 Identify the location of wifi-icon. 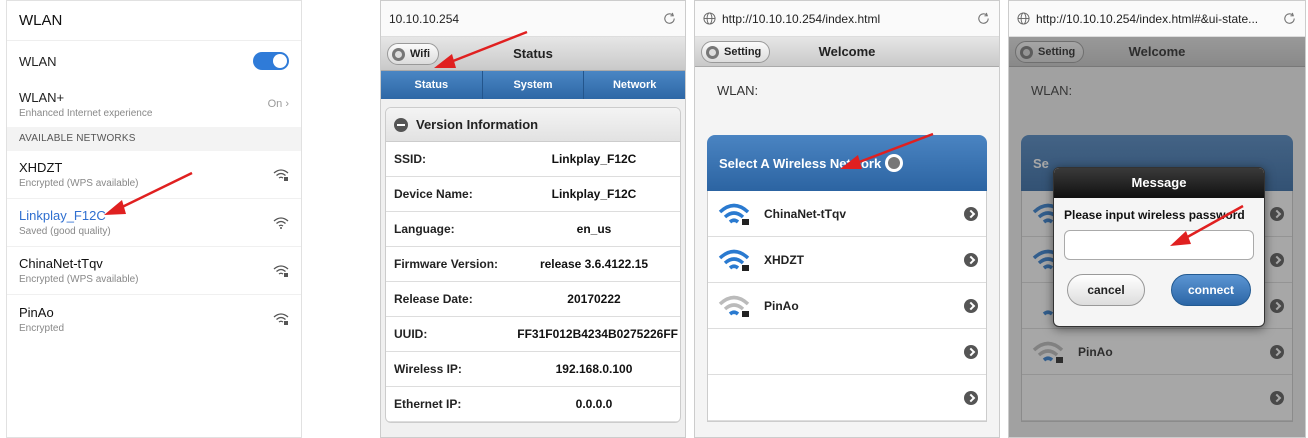
(281, 222).